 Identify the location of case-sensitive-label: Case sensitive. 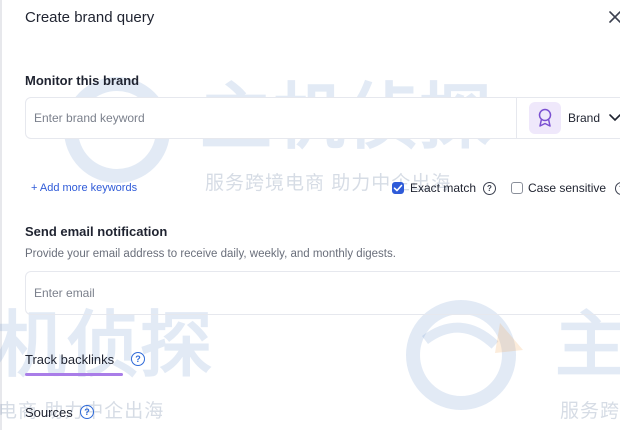
(567, 188).